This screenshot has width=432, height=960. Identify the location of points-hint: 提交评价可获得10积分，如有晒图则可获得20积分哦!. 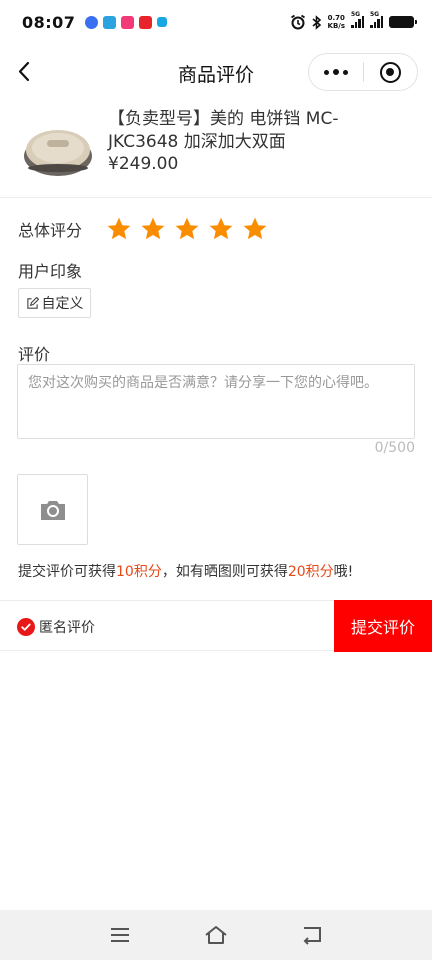
(186, 572).